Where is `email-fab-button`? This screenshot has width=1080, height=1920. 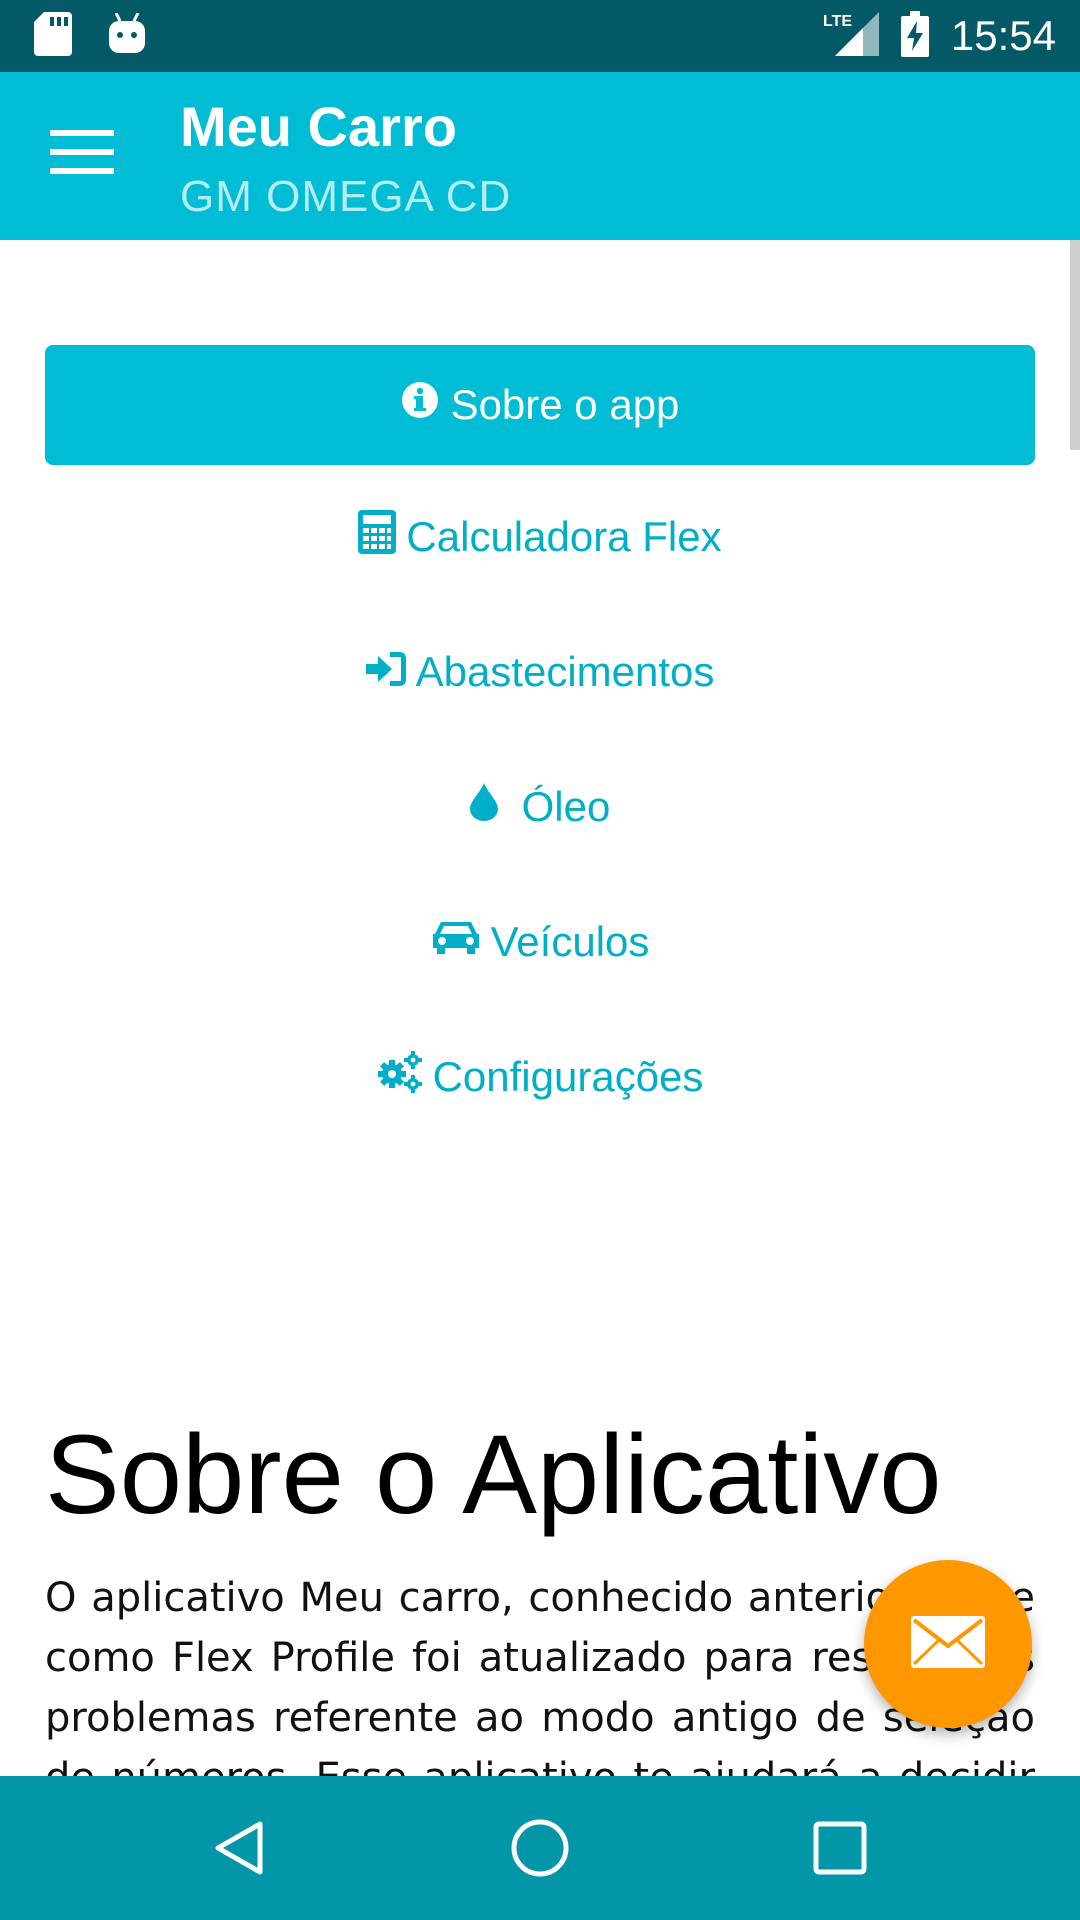
email-fab-button is located at coordinates (948, 1644).